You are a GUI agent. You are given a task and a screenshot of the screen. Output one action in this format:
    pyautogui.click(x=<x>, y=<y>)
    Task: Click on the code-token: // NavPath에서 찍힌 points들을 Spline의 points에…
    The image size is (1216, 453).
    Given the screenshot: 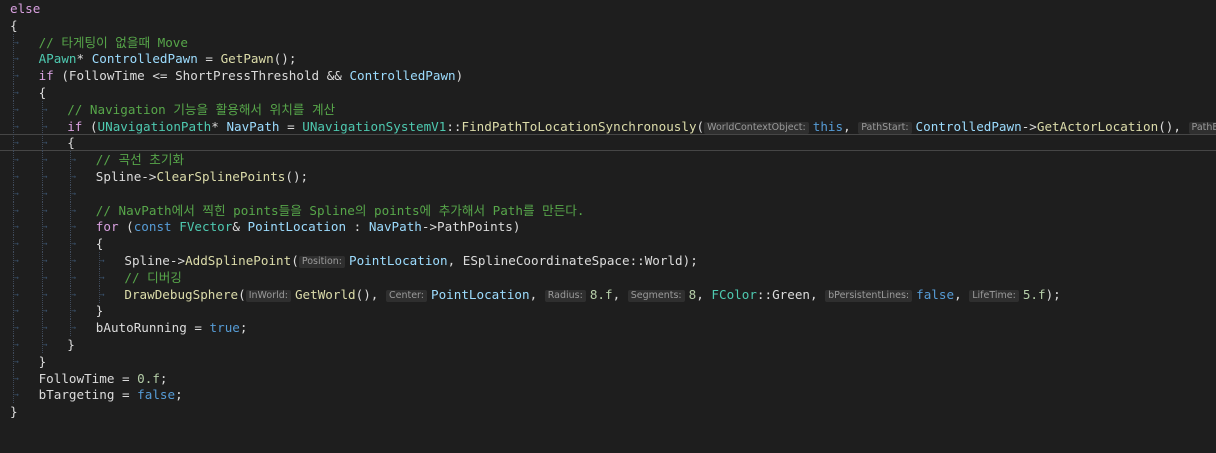 What is the action you would take?
    pyautogui.click(x=340, y=210)
    